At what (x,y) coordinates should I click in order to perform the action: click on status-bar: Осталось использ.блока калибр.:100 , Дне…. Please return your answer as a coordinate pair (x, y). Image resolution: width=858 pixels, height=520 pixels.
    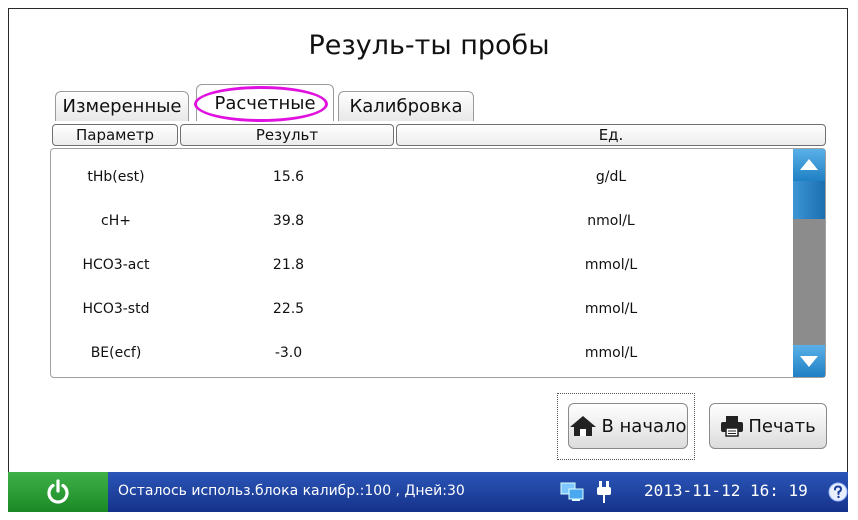
    Looking at the image, I should click on (428, 492).